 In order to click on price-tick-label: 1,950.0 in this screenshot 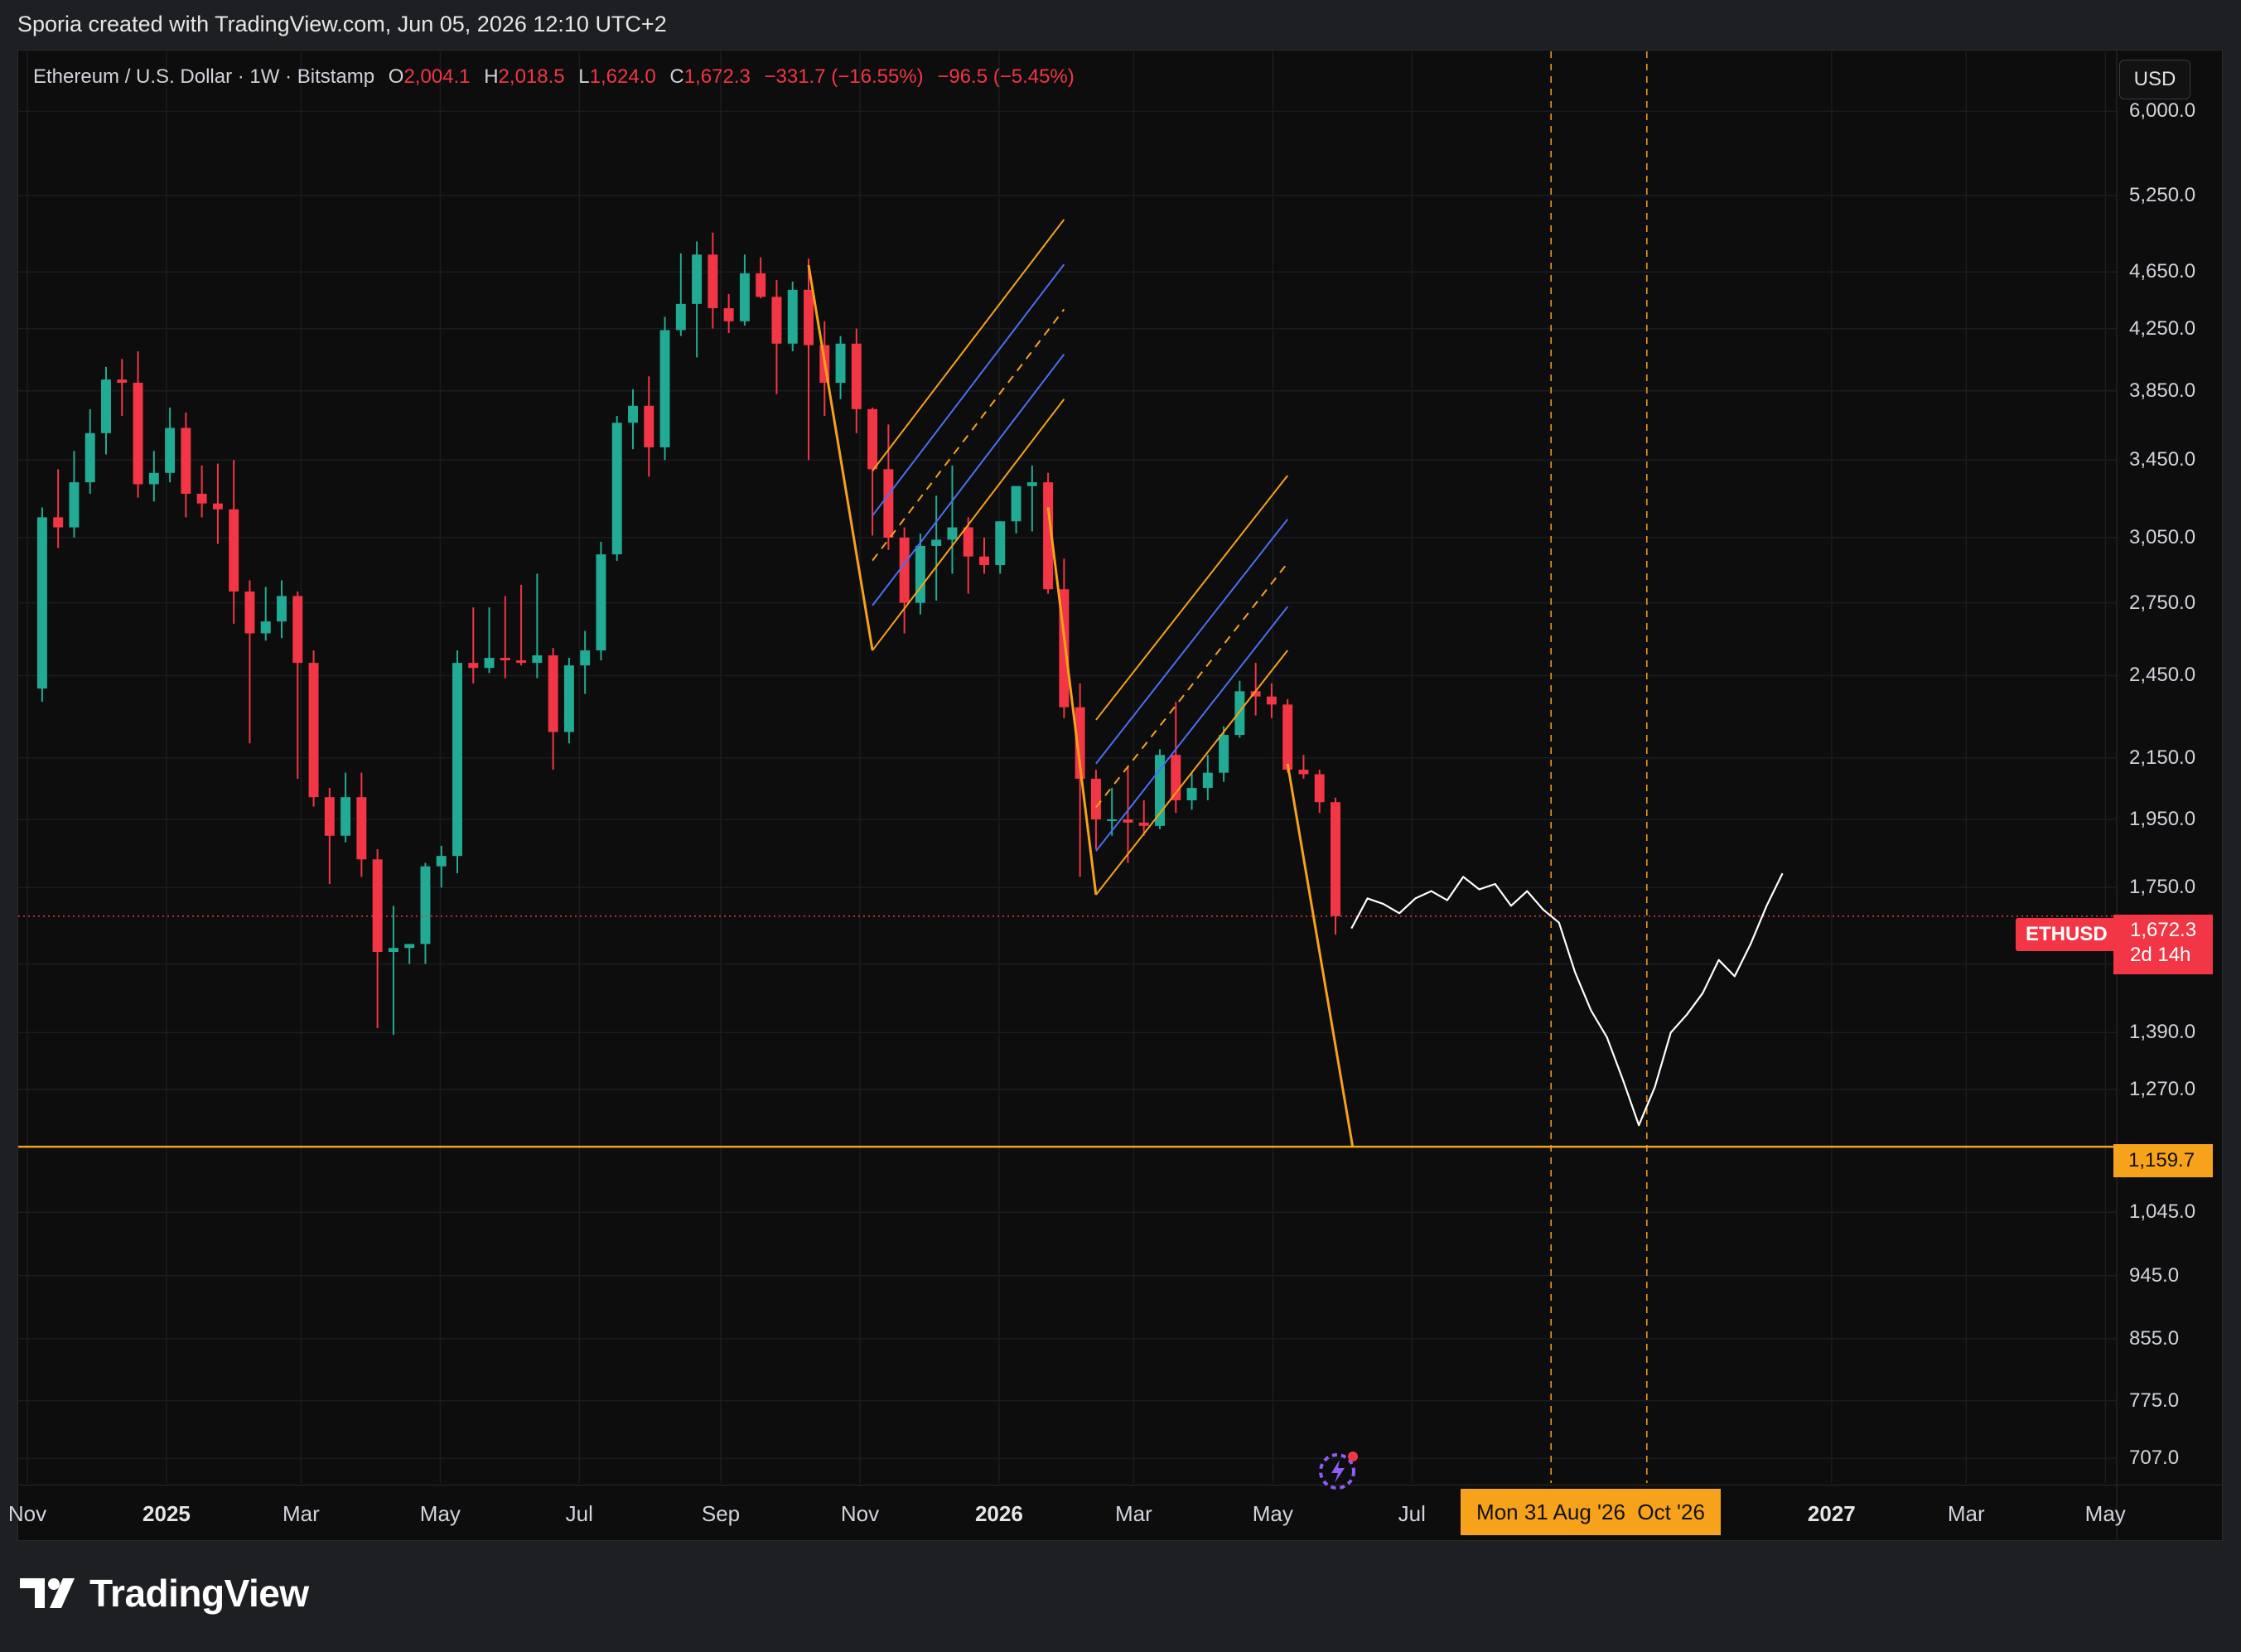, I will do `click(2162, 819)`.